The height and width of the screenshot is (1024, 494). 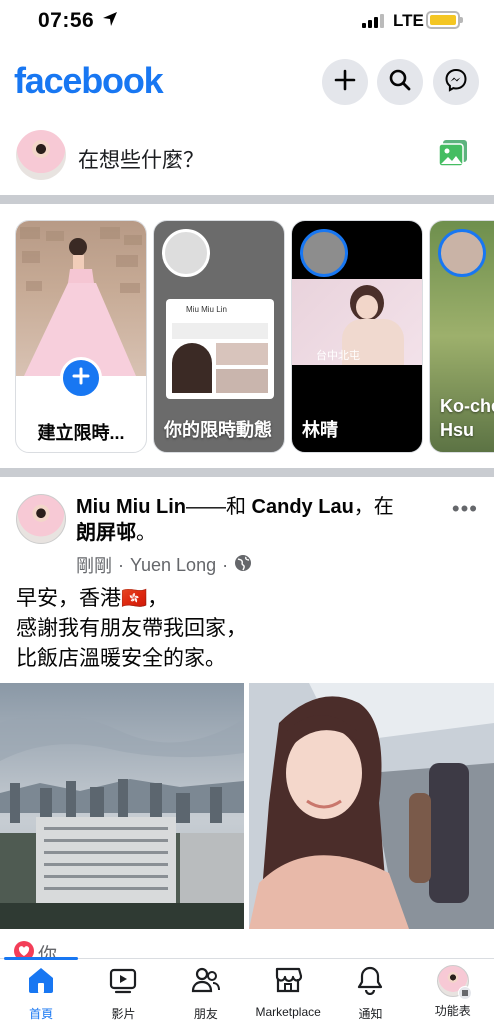 I want to click on app-header: facebook, so click(x=247, y=82).